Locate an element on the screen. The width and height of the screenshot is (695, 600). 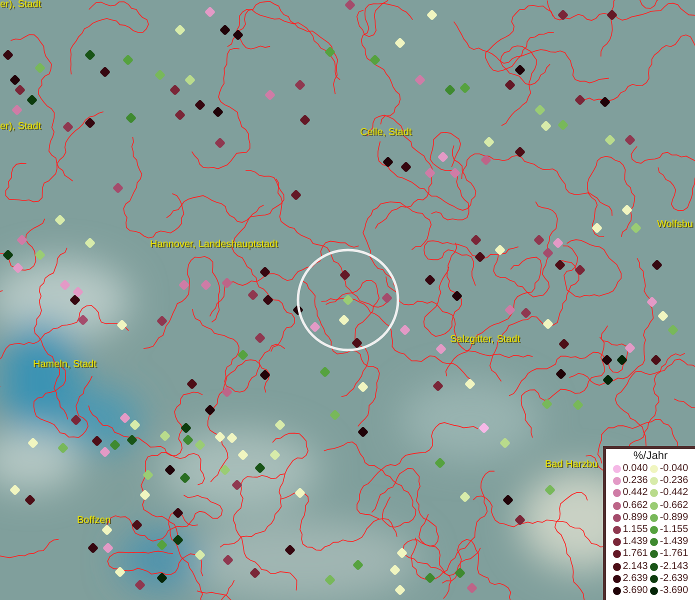
legend-value: -0.236 is located at coordinates (674, 481).